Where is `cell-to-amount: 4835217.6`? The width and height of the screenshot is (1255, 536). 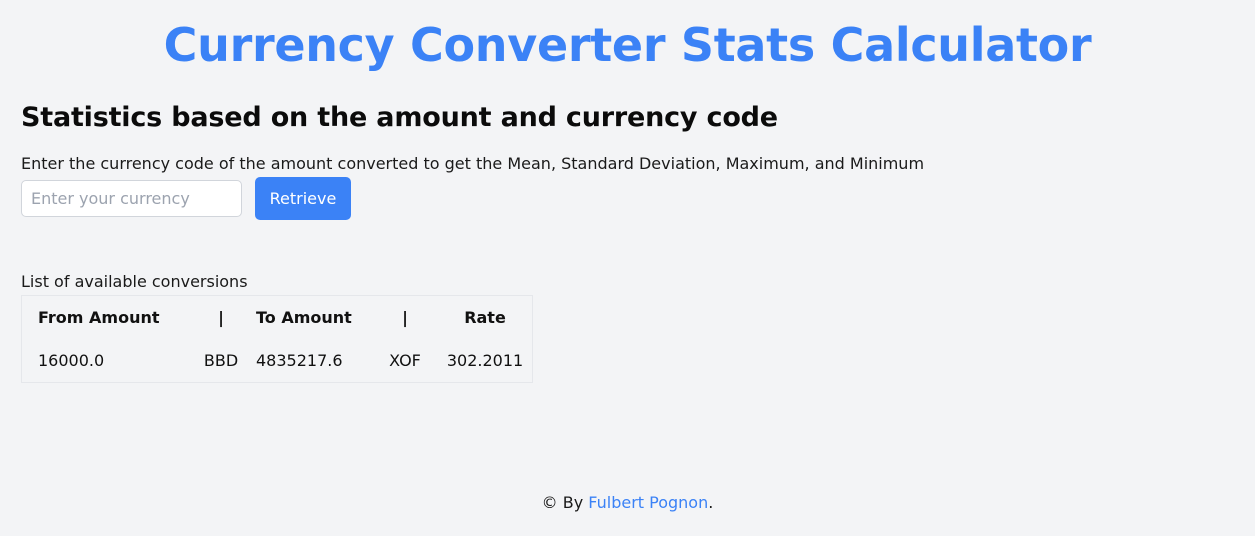
cell-to-amount: 4835217.6 is located at coordinates (299, 360).